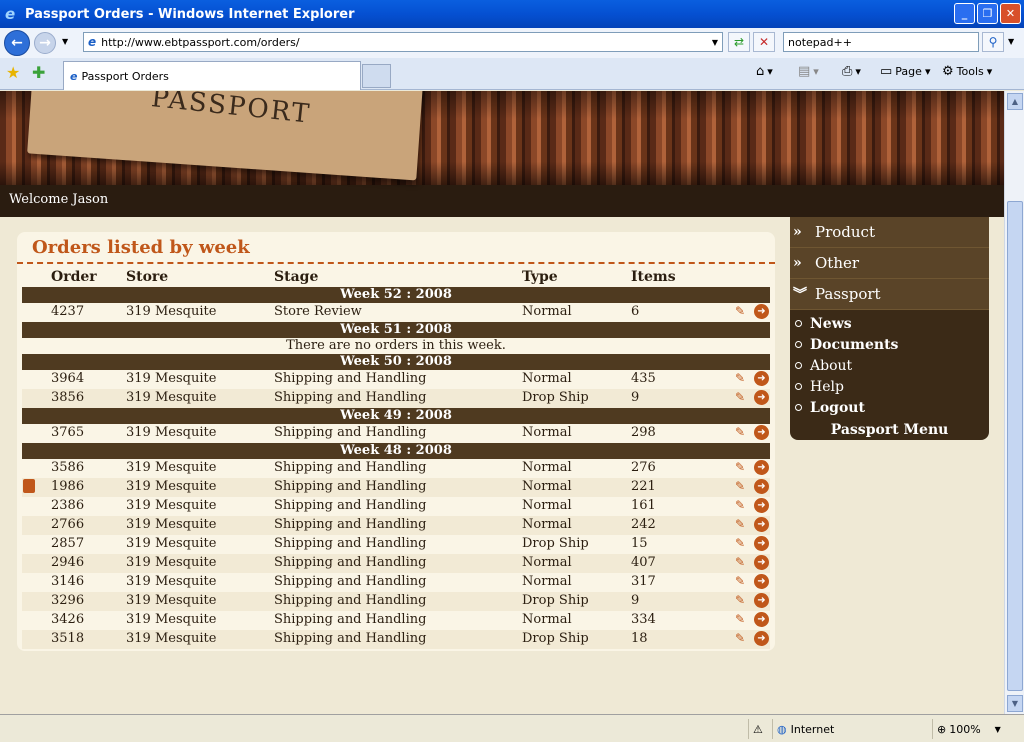 Image resolution: width=1024 pixels, height=742 pixels. Describe the element at coordinates (45, 43) in the screenshot. I see `forward-button: →` at that location.